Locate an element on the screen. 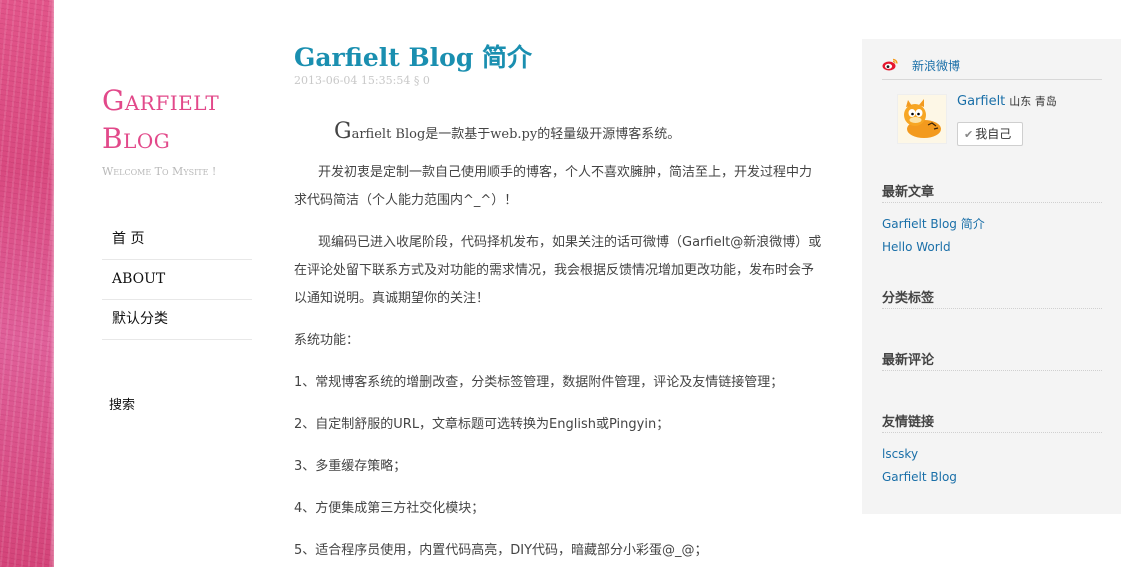 Image resolution: width=1121 pixels, height=567 pixels. links-widget: 友情链接 lscsky Garfielt Blog is located at coordinates (992, 450).